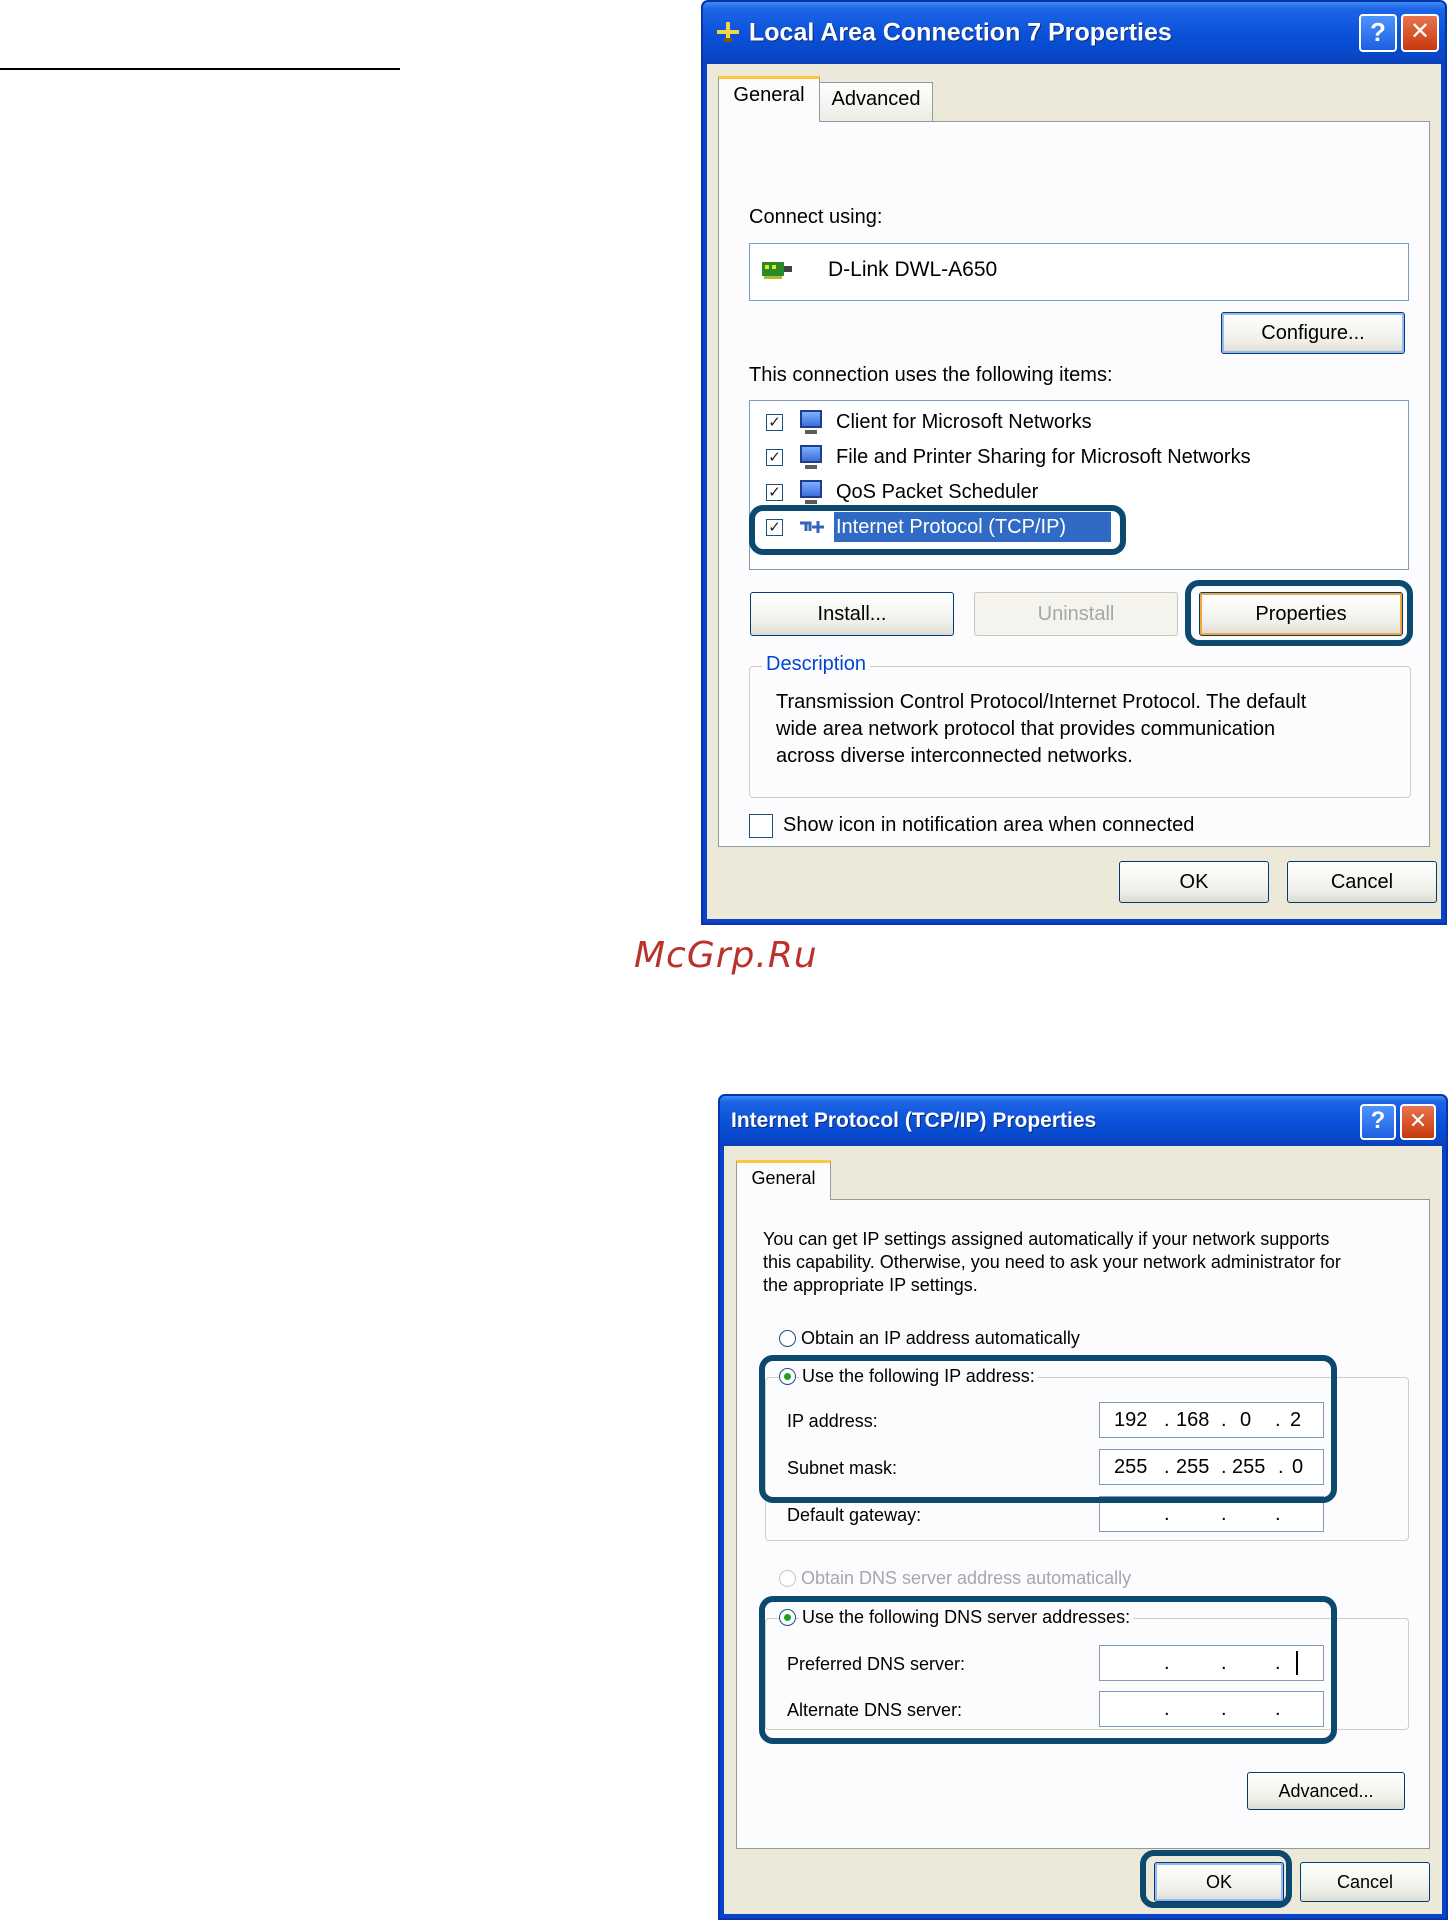  Describe the element at coordinates (966, 1617) in the screenshot. I see `use-following-dns-label: Use the following DNS server addresses:` at that location.